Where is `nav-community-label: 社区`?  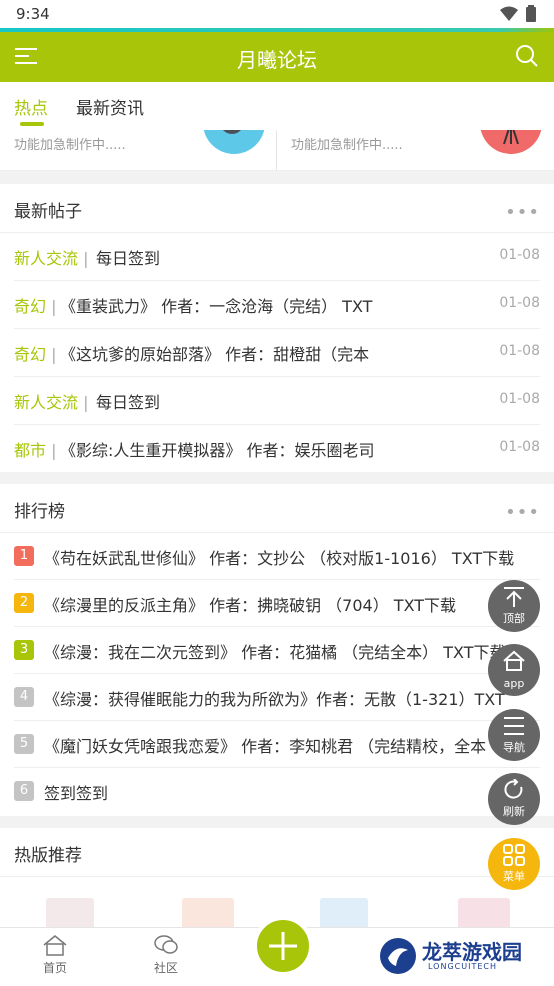 nav-community-label: 社区 is located at coordinates (165, 968).